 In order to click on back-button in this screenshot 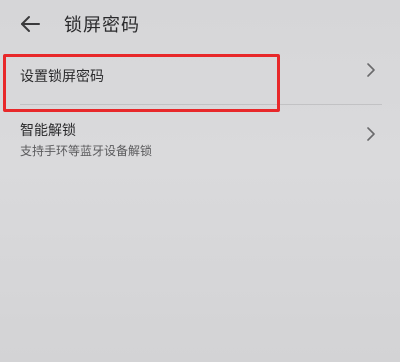, I will do `click(30, 24)`.